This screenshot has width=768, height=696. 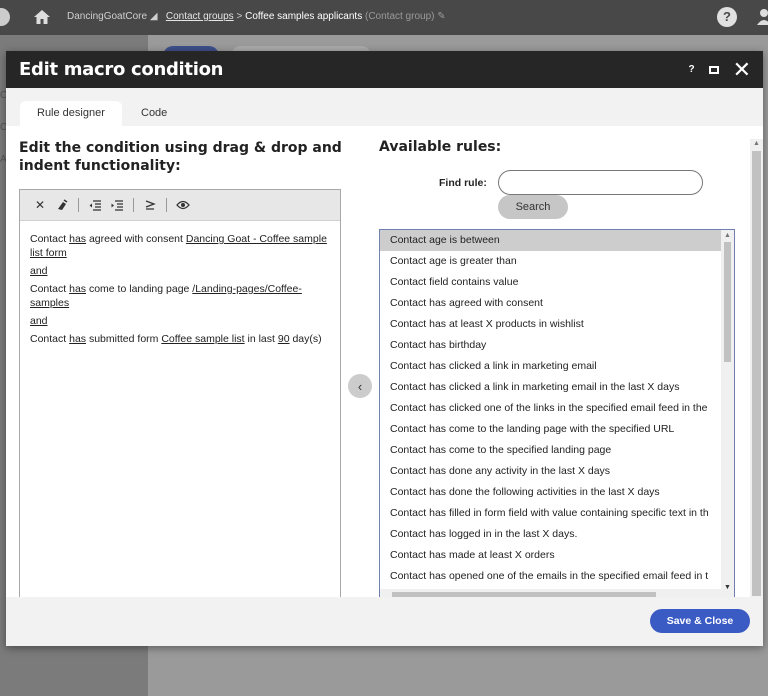 What do you see at coordinates (441, 16) in the screenshot?
I see `pin-icon: ✎` at bounding box center [441, 16].